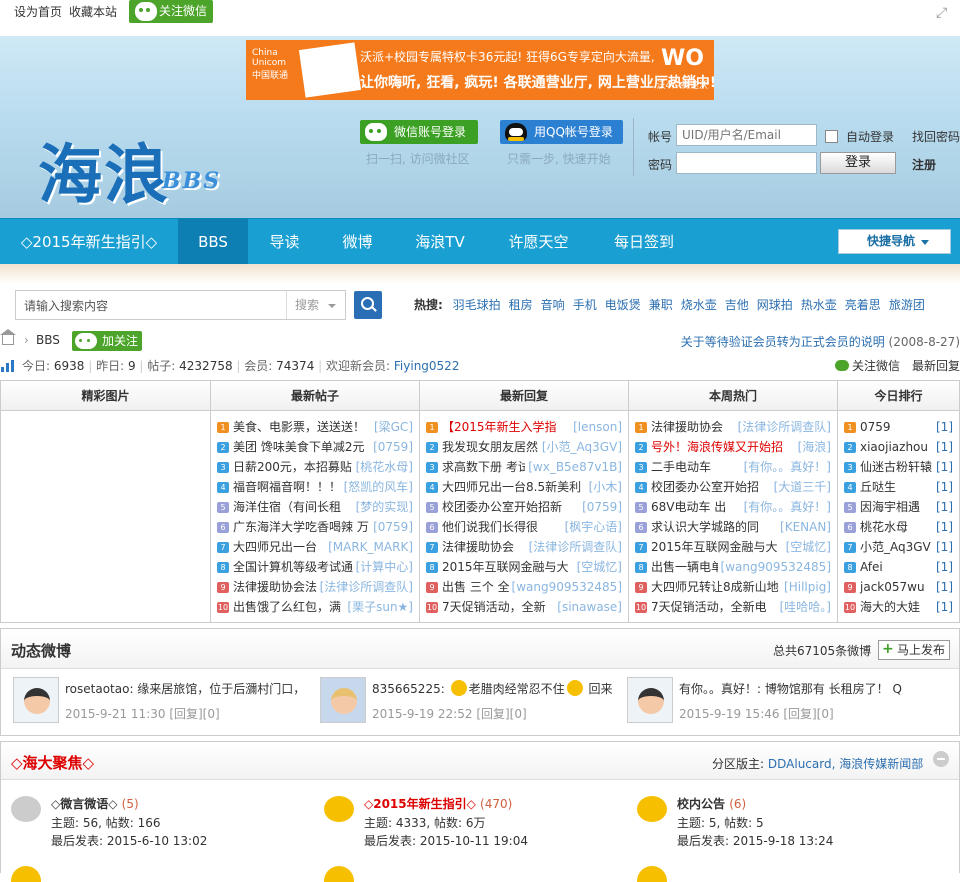  I want to click on hot-search-link: 租房, so click(521, 305).